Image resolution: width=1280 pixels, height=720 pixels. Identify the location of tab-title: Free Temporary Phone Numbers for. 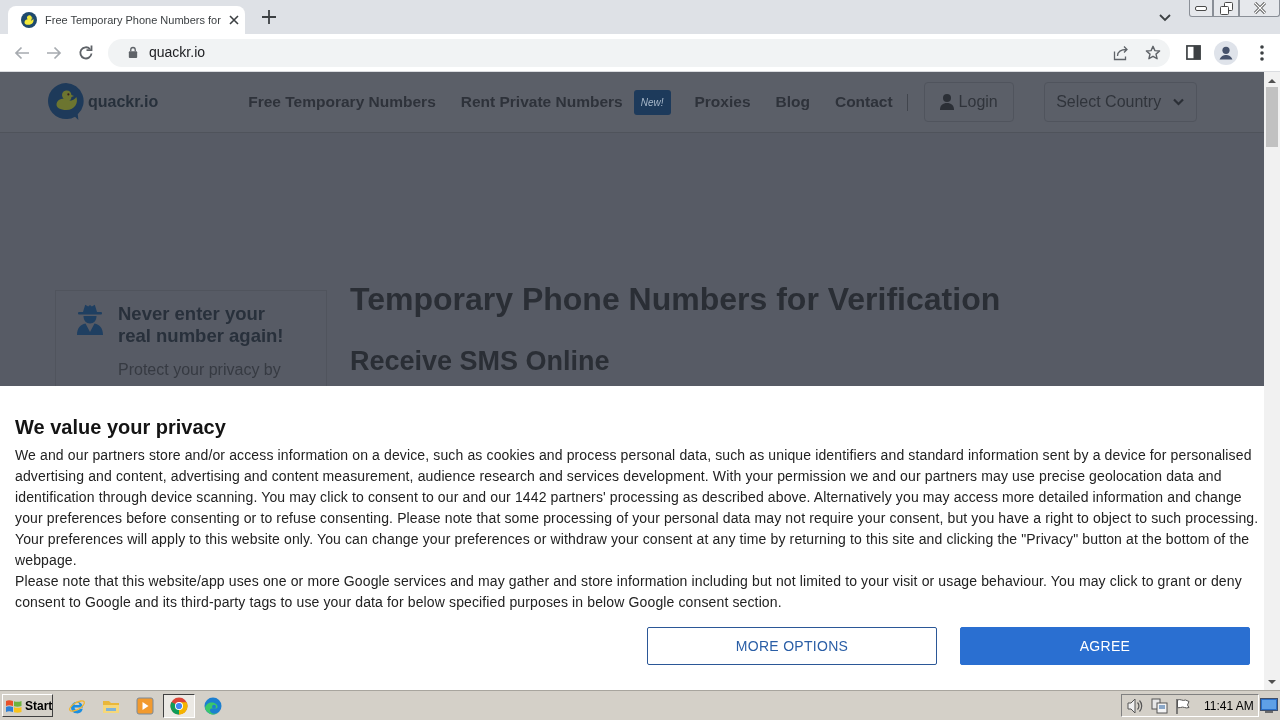
(133, 20).